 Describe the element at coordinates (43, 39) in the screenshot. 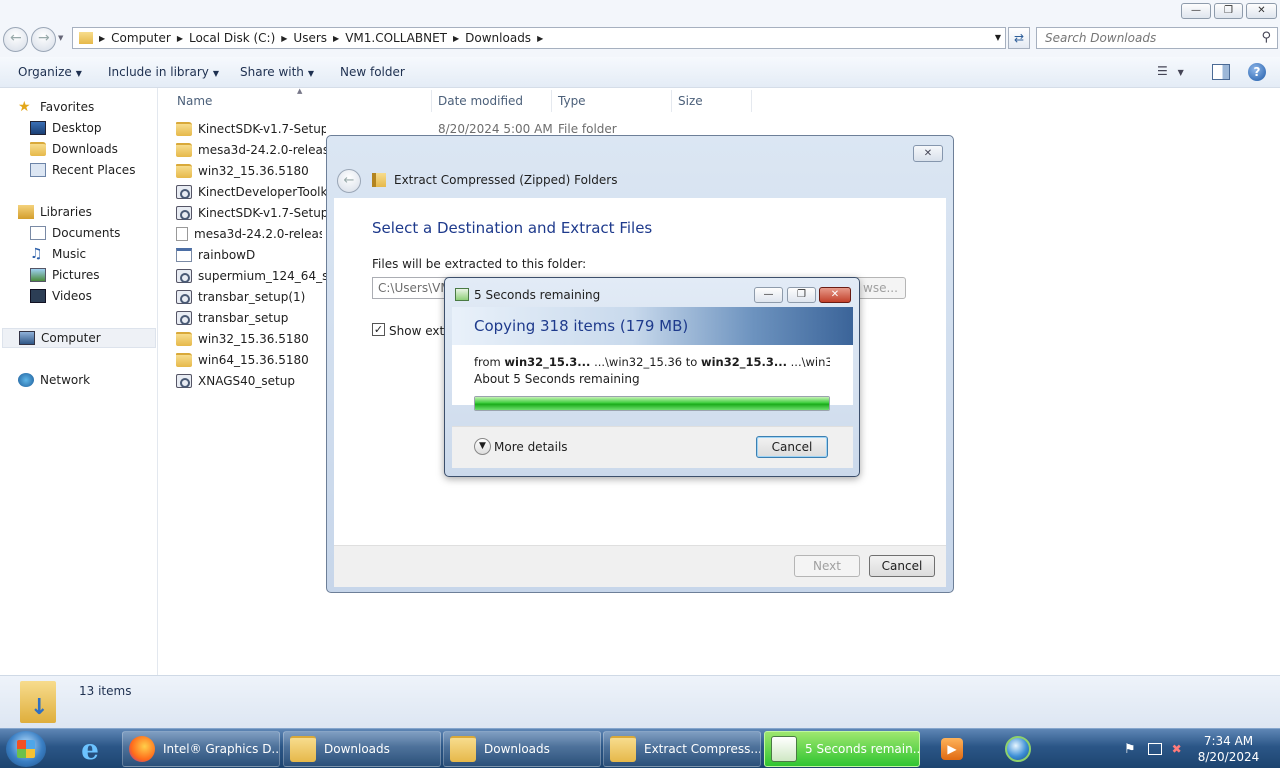

I see `forward-button: →` at that location.